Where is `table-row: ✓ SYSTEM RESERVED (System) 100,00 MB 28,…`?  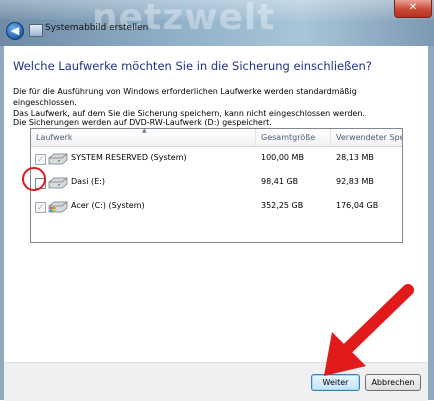
table-row: ✓ SYSTEM RESERVED (System) 100,00 MB 28,… is located at coordinates (216, 159).